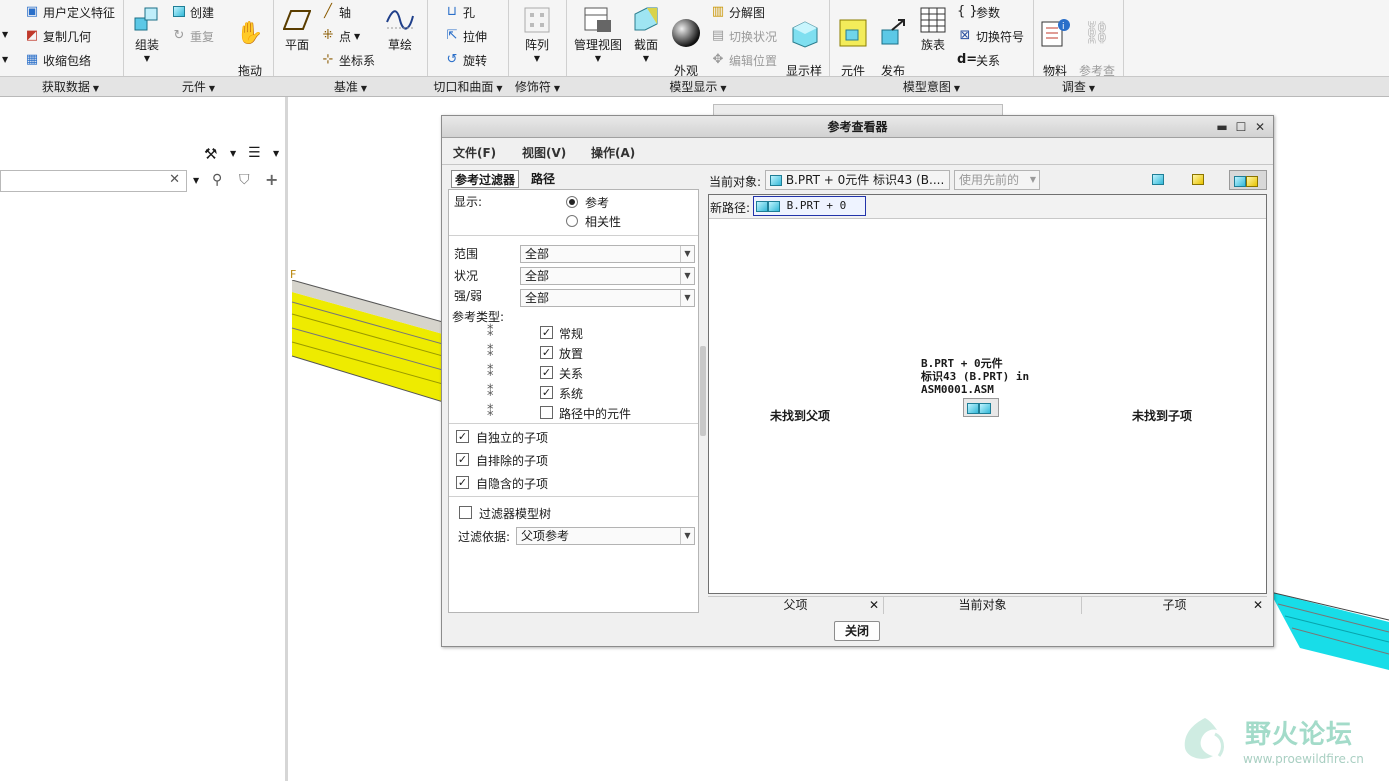 Image resolution: width=1389 pixels, height=781 pixels. Describe the element at coordinates (546, 332) in the screenshot. I see `ref-type-regular-checkbox: ✓` at that location.